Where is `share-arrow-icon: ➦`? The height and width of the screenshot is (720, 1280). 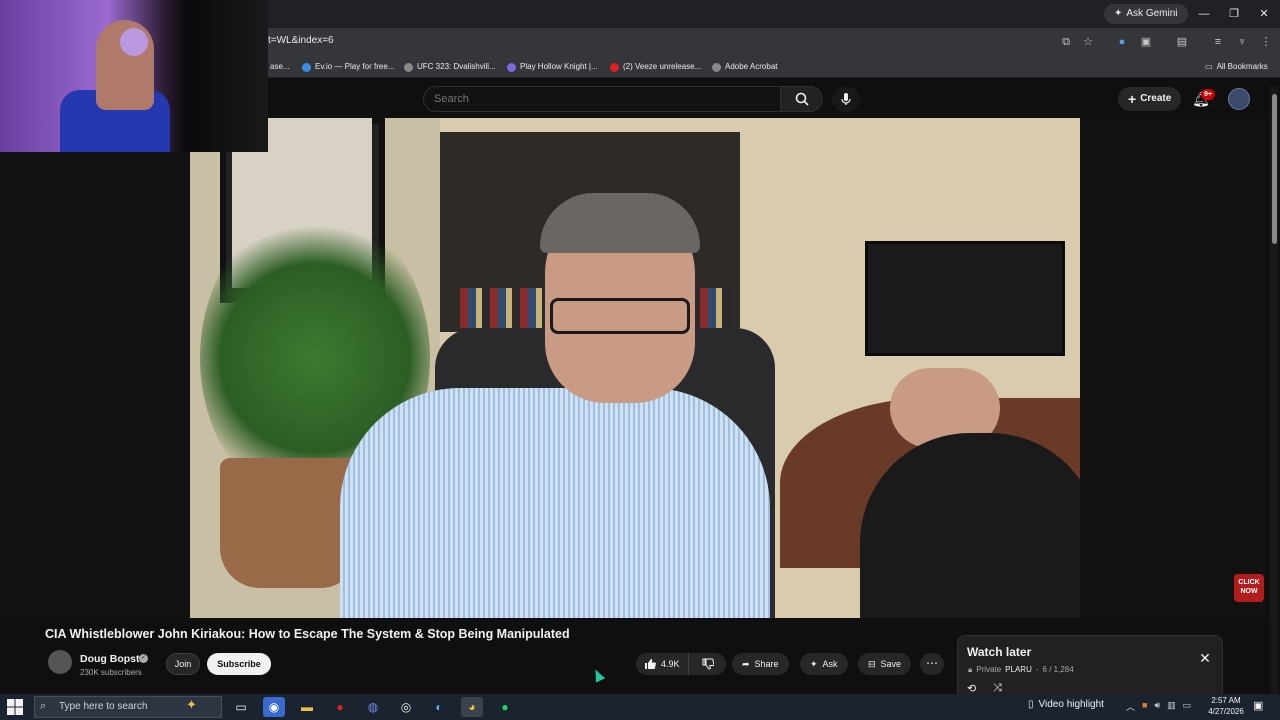 share-arrow-icon: ➦ is located at coordinates (746, 664).